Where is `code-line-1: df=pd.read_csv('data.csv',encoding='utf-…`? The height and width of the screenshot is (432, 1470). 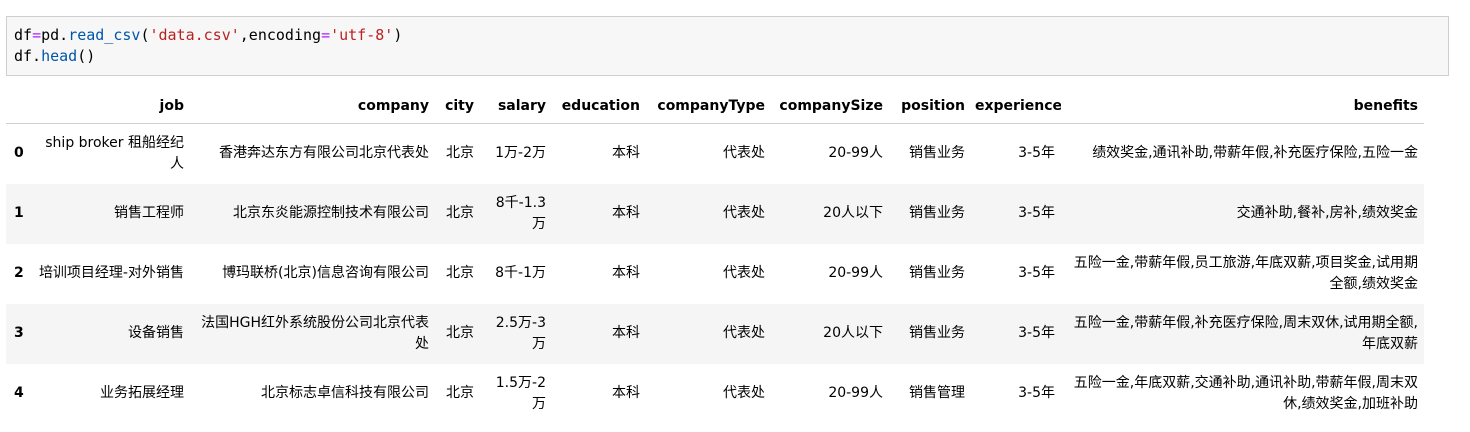 code-line-1: df=pd.read_csv('data.csv',encoding='utf-… is located at coordinates (208, 35).